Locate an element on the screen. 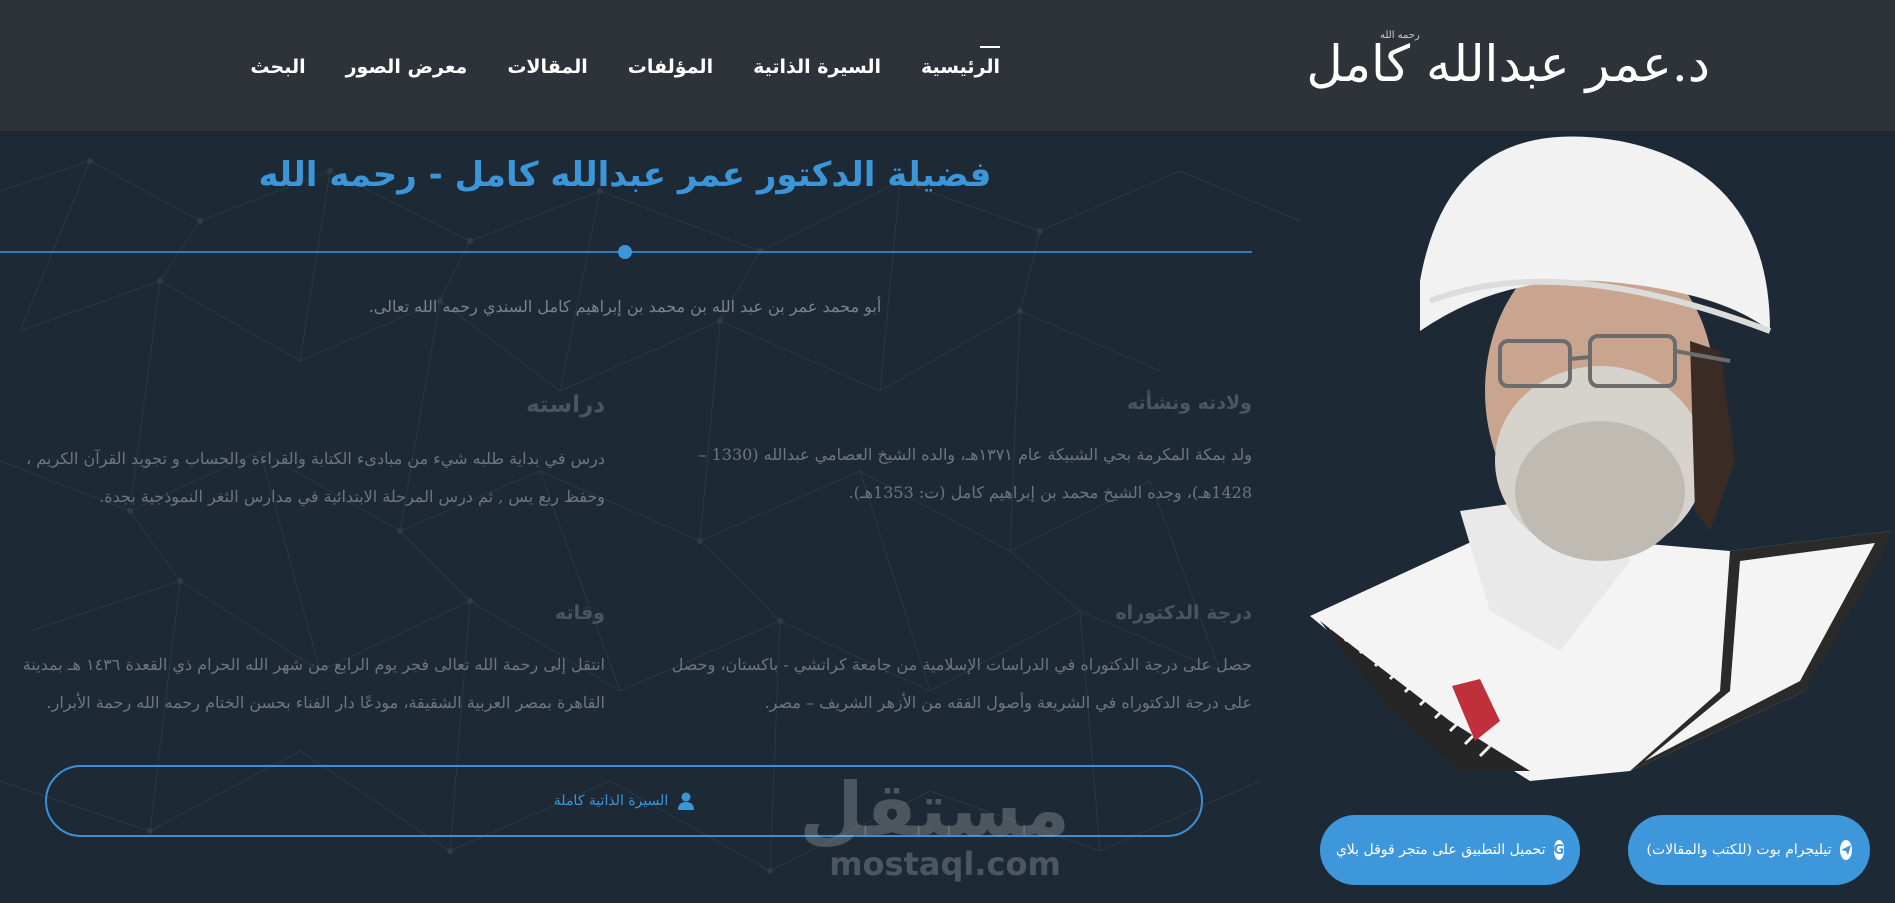  google-play-button: G تحميل التطبيق على متجر قوقل بلاي is located at coordinates (1450, 850).